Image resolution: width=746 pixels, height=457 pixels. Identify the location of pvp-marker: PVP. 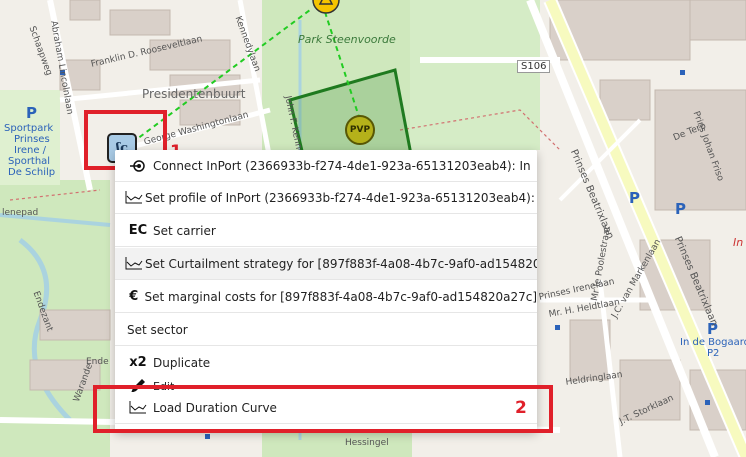
(360, 130).